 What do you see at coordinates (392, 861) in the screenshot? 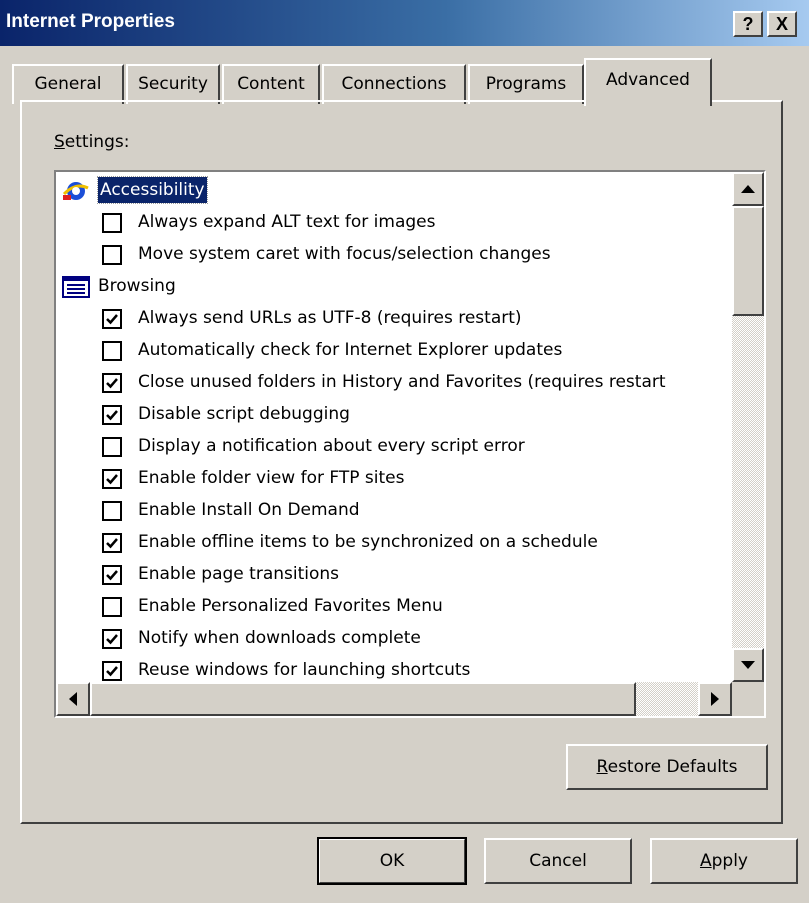
I see `ok-button: OK` at bounding box center [392, 861].